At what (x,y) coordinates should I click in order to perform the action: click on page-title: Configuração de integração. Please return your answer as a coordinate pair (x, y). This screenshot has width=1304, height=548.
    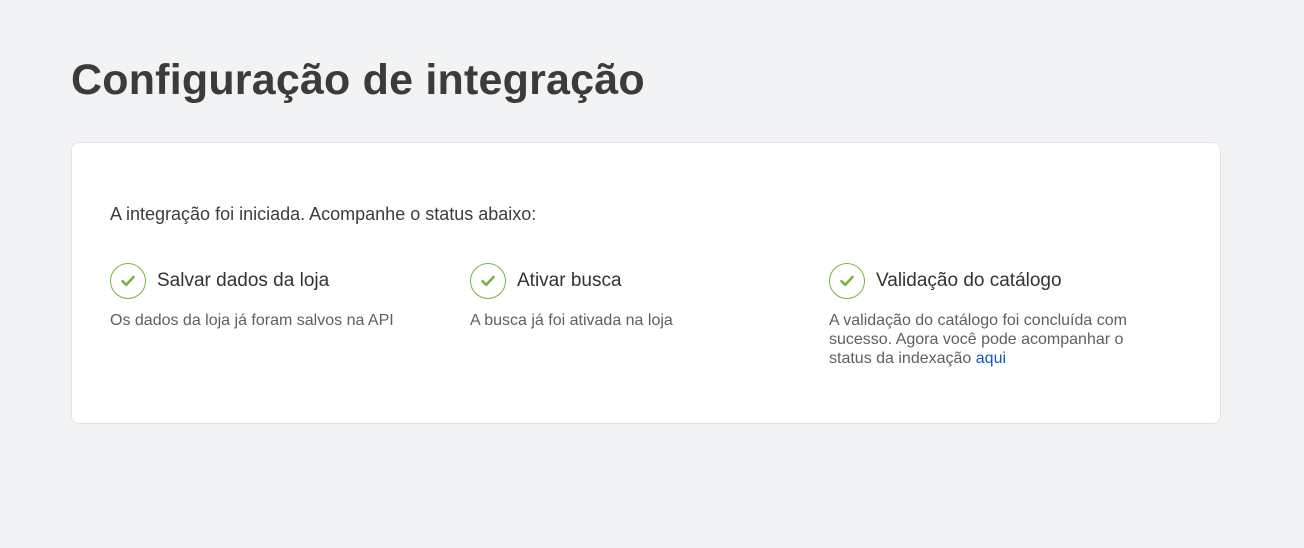
    Looking at the image, I should click on (358, 80).